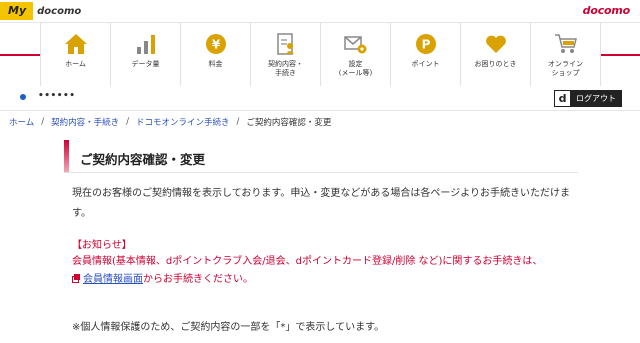 This screenshot has height=343, width=640. What do you see at coordinates (76, 278) in the screenshot?
I see `external-window-icon` at bounding box center [76, 278].